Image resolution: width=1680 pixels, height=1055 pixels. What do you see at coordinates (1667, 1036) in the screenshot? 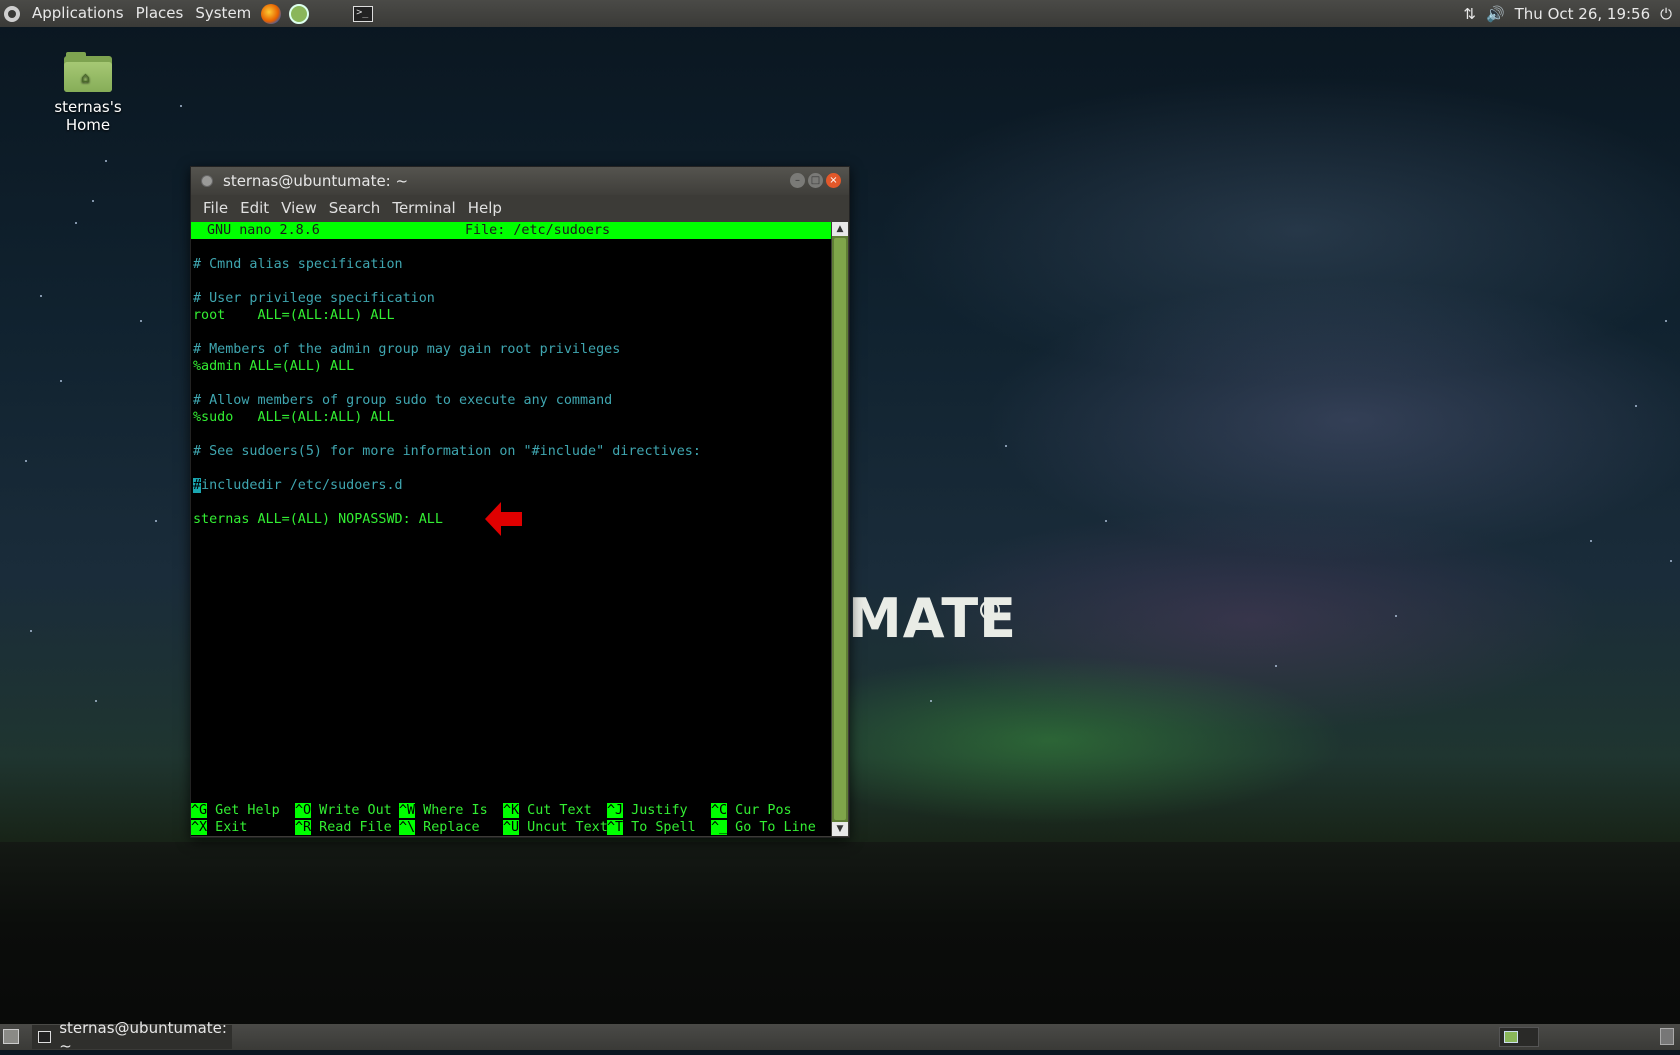
I see `trash-icon` at bounding box center [1667, 1036].